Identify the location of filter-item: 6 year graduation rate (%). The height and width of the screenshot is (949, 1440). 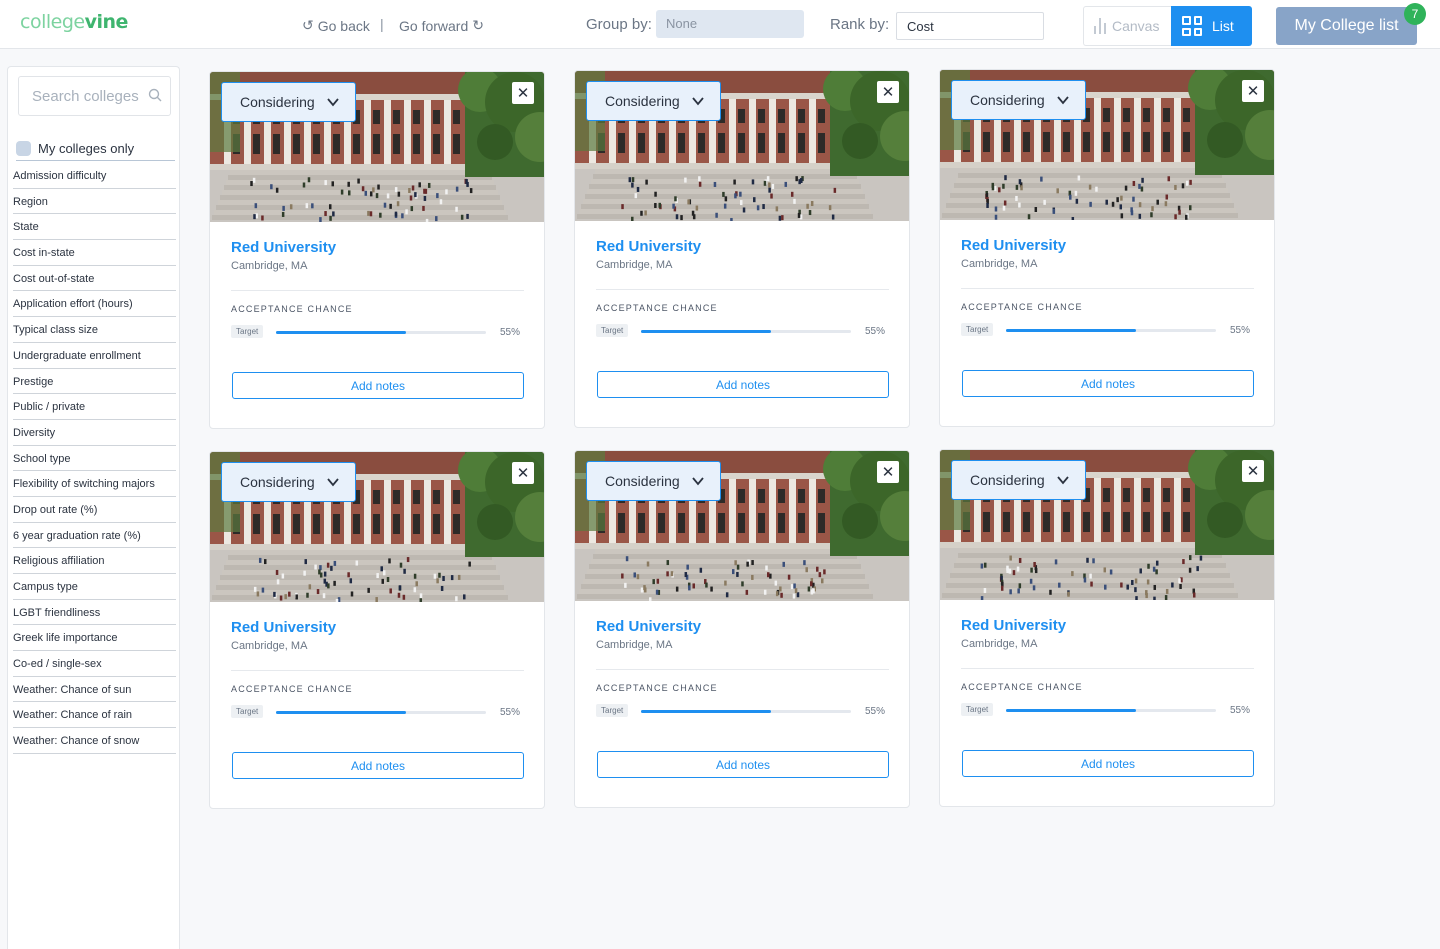
(94, 536).